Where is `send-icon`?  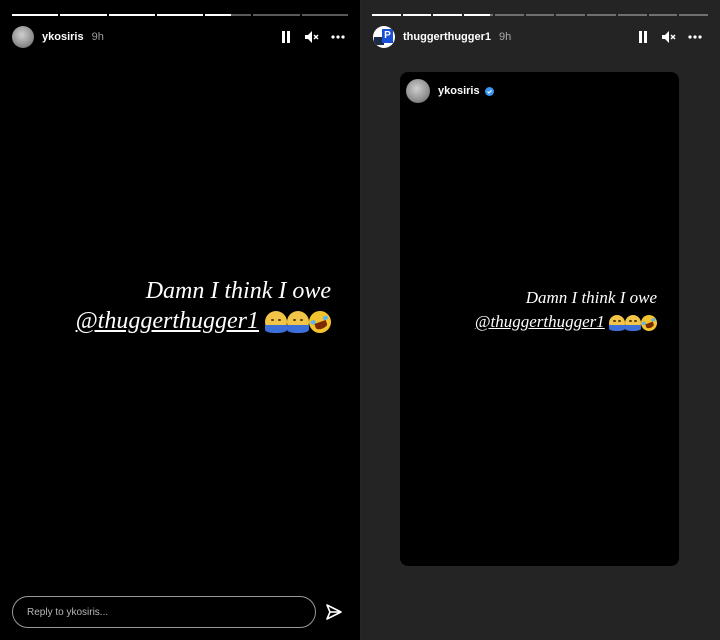
send-icon is located at coordinates (334, 612).